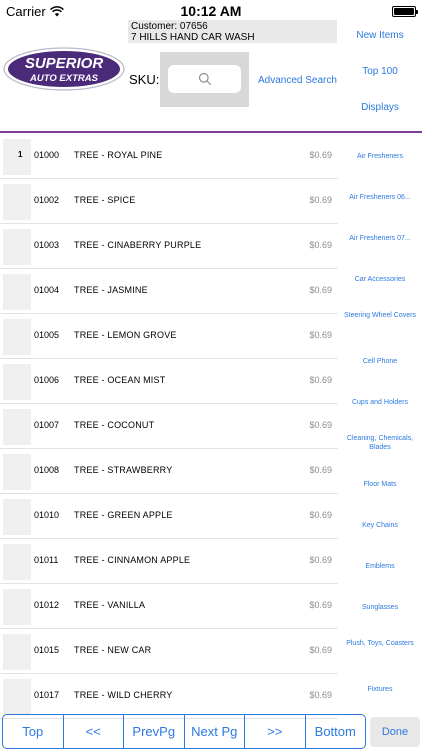 Image resolution: width=422 pixels, height=750 pixels. What do you see at coordinates (120, 380) in the screenshot?
I see `product-name: TREE - OCEAN MIST` at bounding box center [120, 380].